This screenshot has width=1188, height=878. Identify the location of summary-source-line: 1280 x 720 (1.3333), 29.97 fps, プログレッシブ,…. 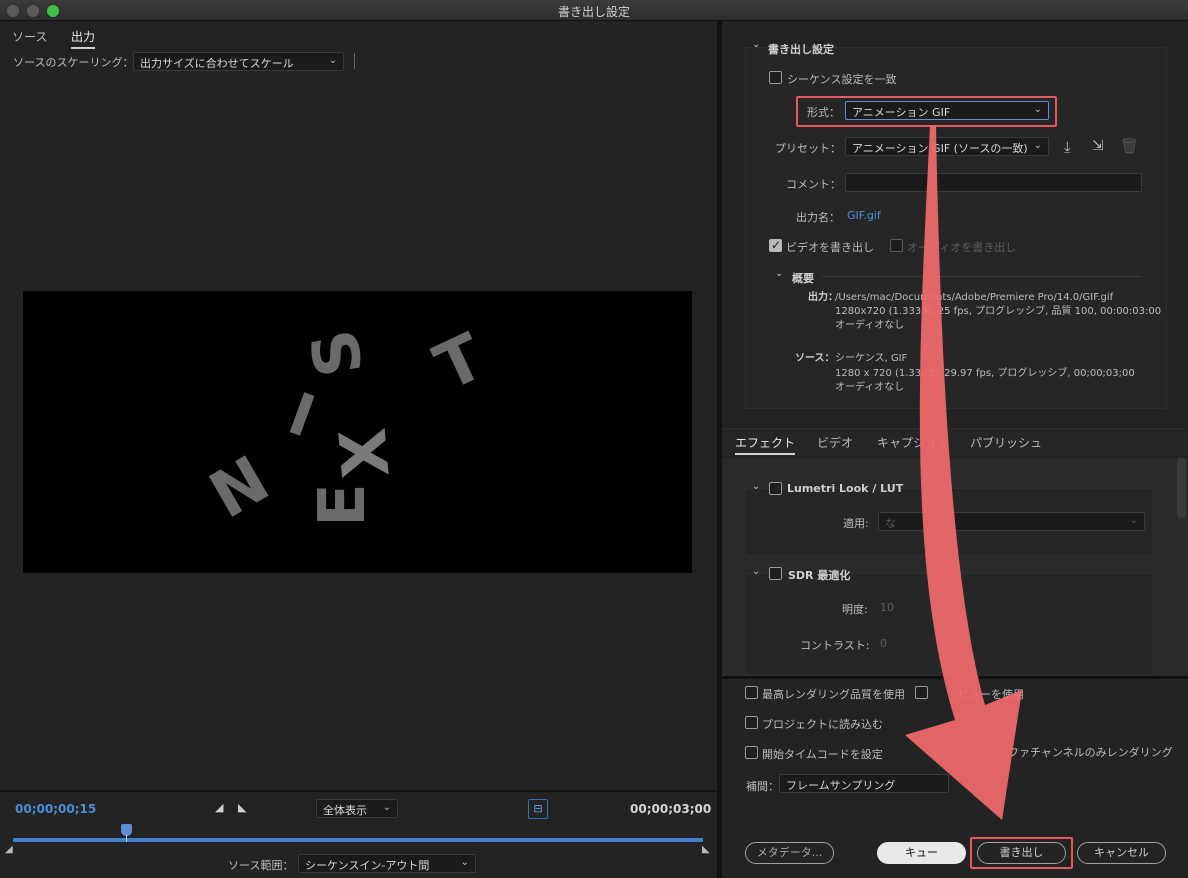
(985, 373).